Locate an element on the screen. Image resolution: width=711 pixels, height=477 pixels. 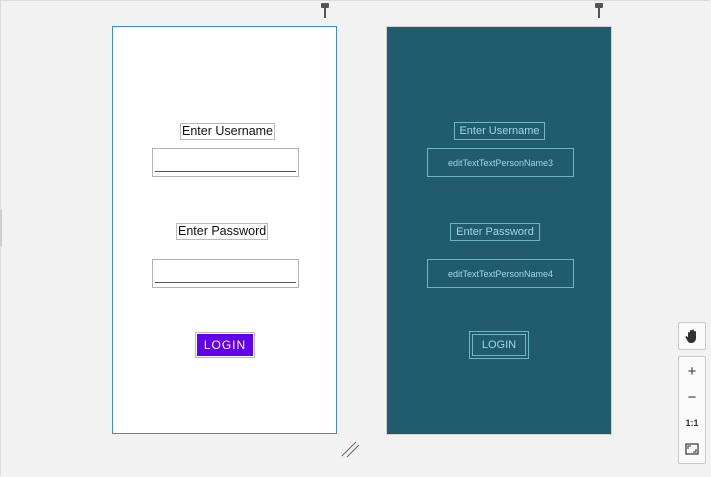
login-button-label: LOGIN is located at coordinates (225, 345).